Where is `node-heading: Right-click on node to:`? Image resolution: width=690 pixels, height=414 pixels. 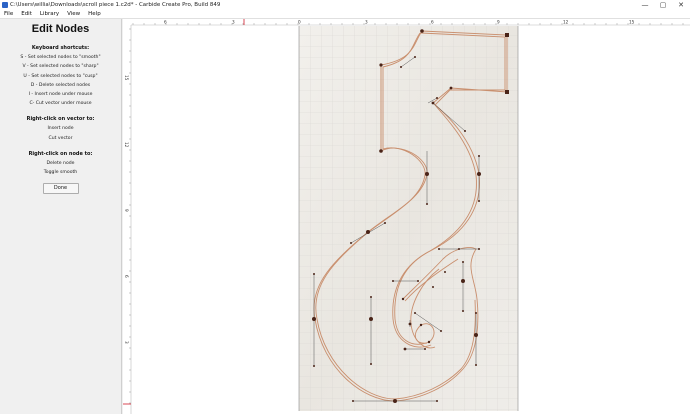
node-heading: Right-click on node to: is located at coordinates (60, 153).